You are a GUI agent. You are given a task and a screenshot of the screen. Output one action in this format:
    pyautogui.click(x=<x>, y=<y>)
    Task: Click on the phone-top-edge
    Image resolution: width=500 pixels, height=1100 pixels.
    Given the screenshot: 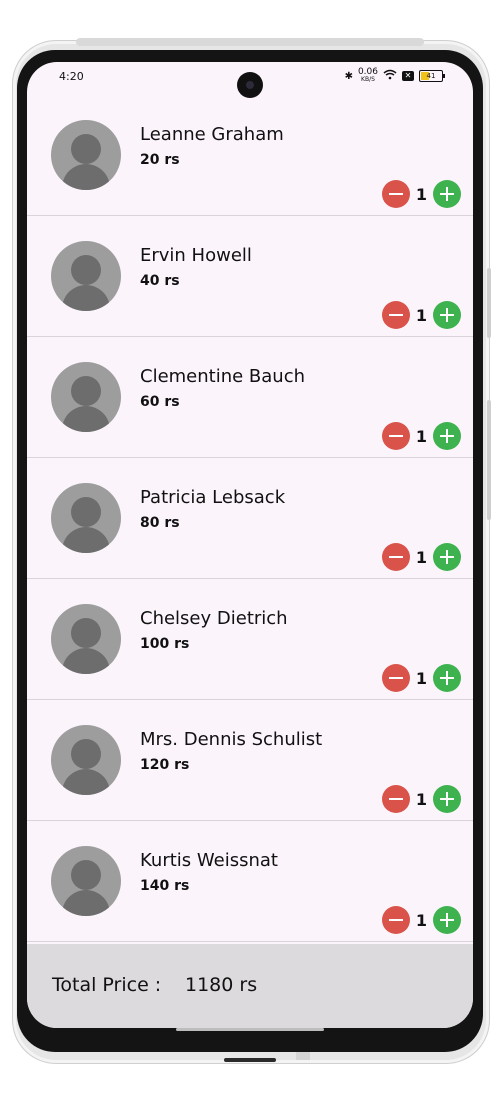 What is the action you would take?
    pyautogui.click(x=250, y=42)
    